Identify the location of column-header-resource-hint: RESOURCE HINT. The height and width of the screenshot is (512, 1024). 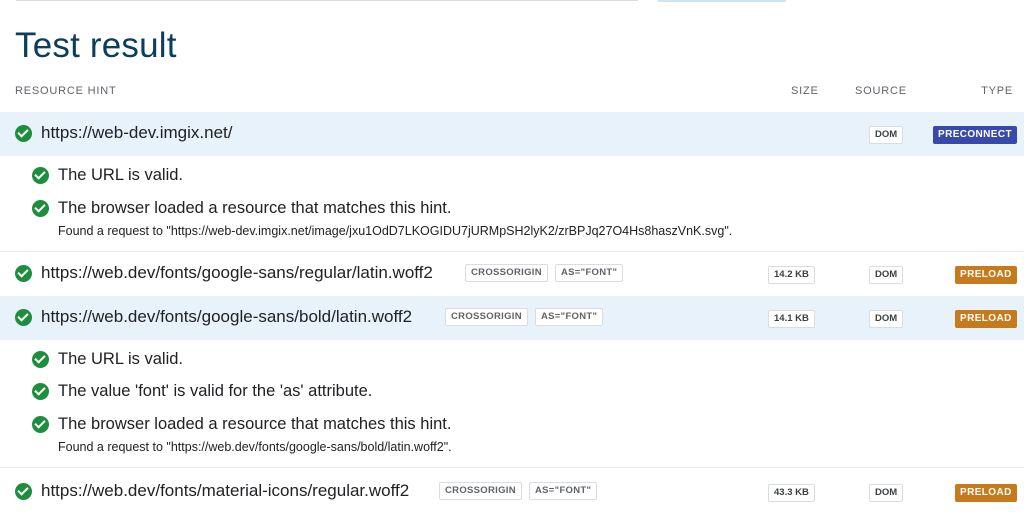
(66, 91).